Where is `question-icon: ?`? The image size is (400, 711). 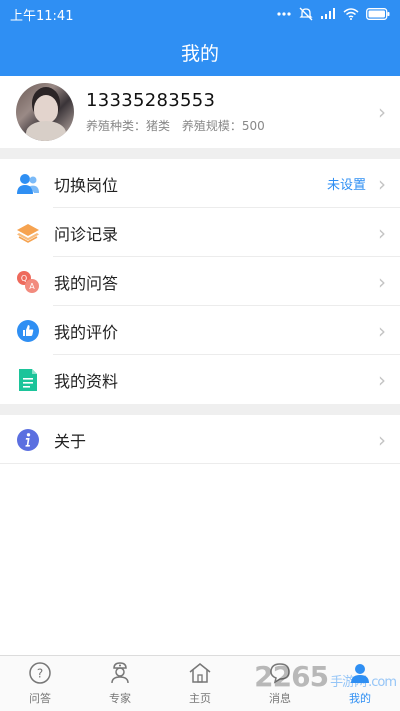 question-icon: ? is located at coordinates (40, 674).